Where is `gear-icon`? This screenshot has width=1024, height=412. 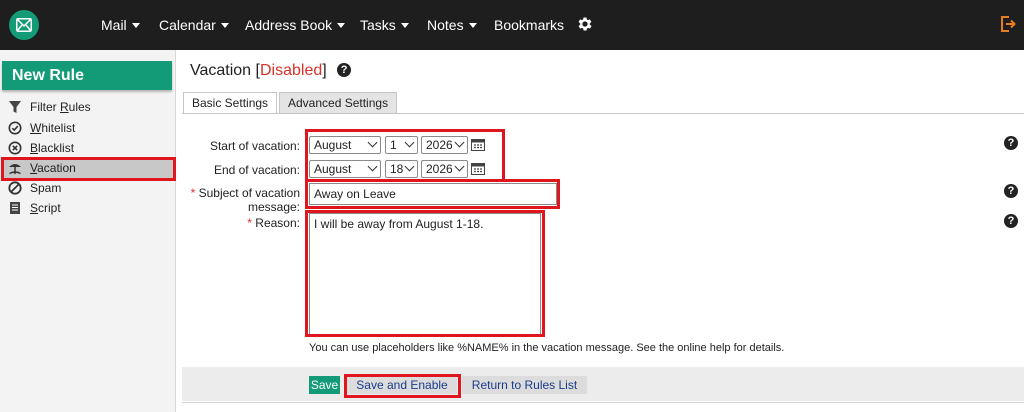
gear-icon is located at coordinates (585, 24).